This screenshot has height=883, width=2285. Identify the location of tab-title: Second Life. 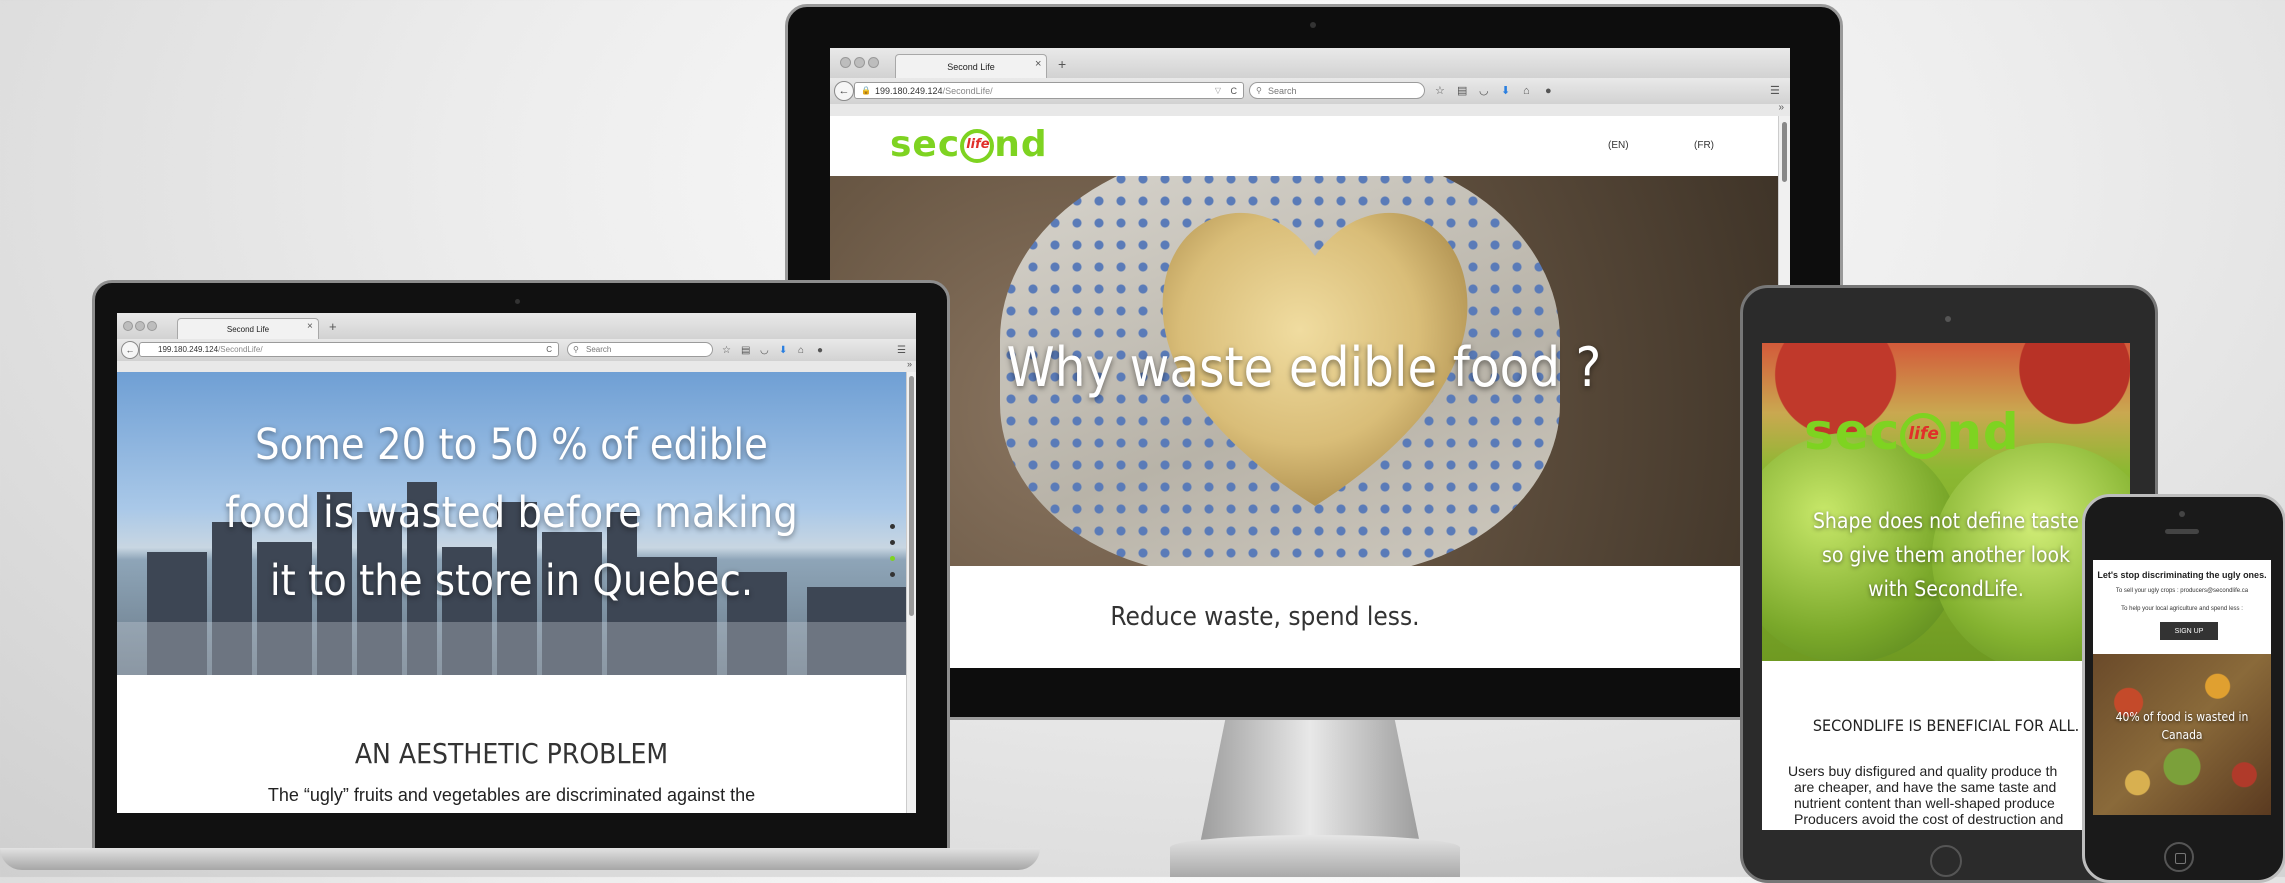
(971, 67).